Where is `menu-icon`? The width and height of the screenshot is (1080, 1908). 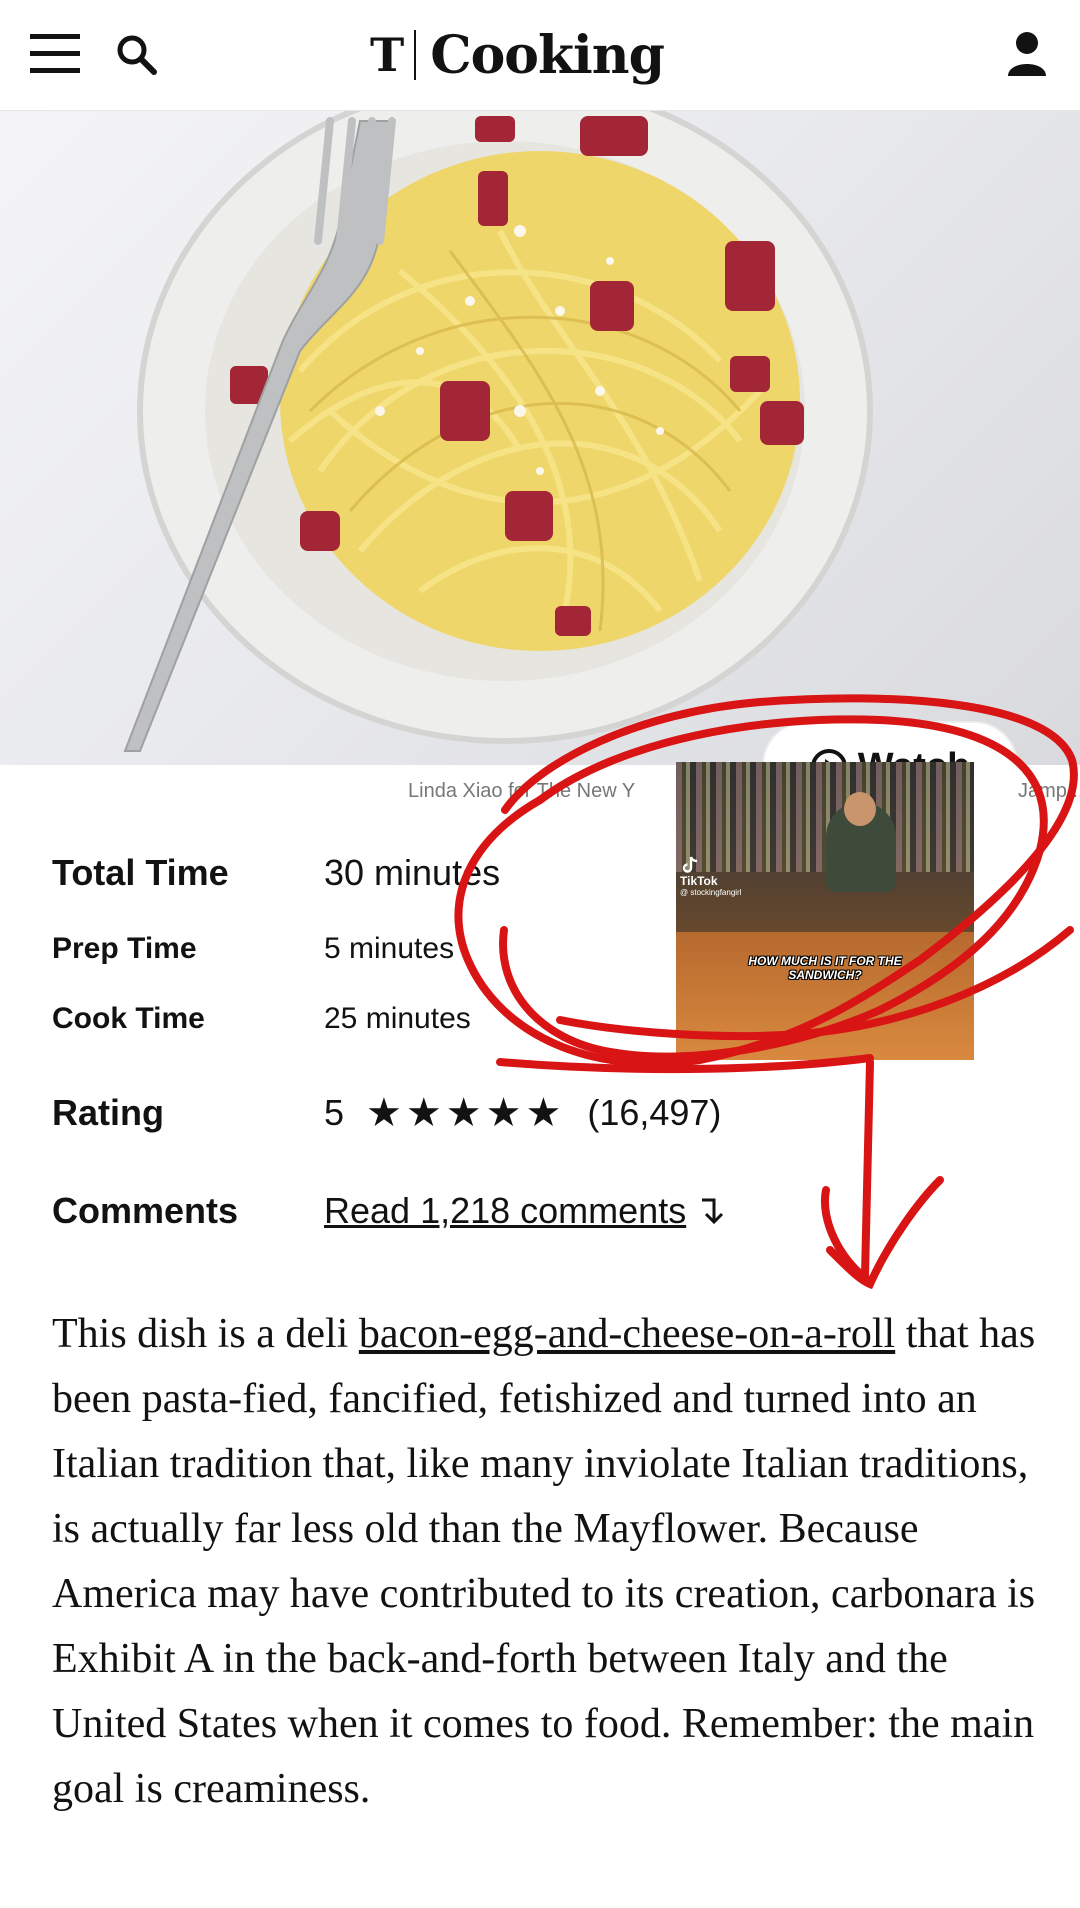
menu-icon is located at coordinates (55, 54).